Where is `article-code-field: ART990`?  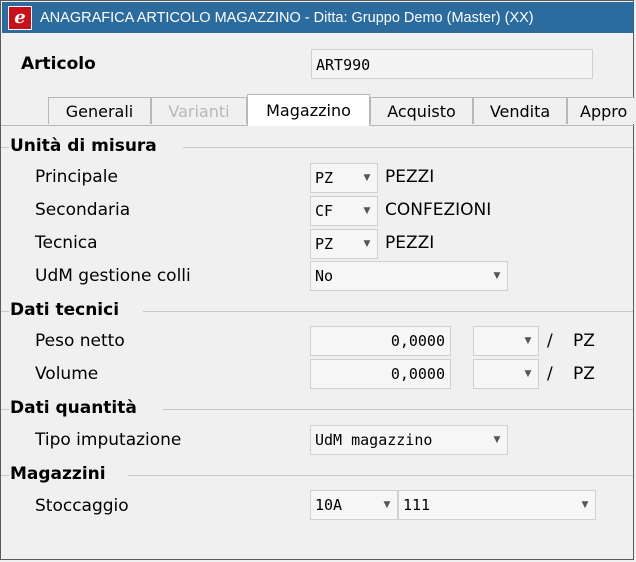 article-code-field: ART990 is located at coordinates (452, 64).